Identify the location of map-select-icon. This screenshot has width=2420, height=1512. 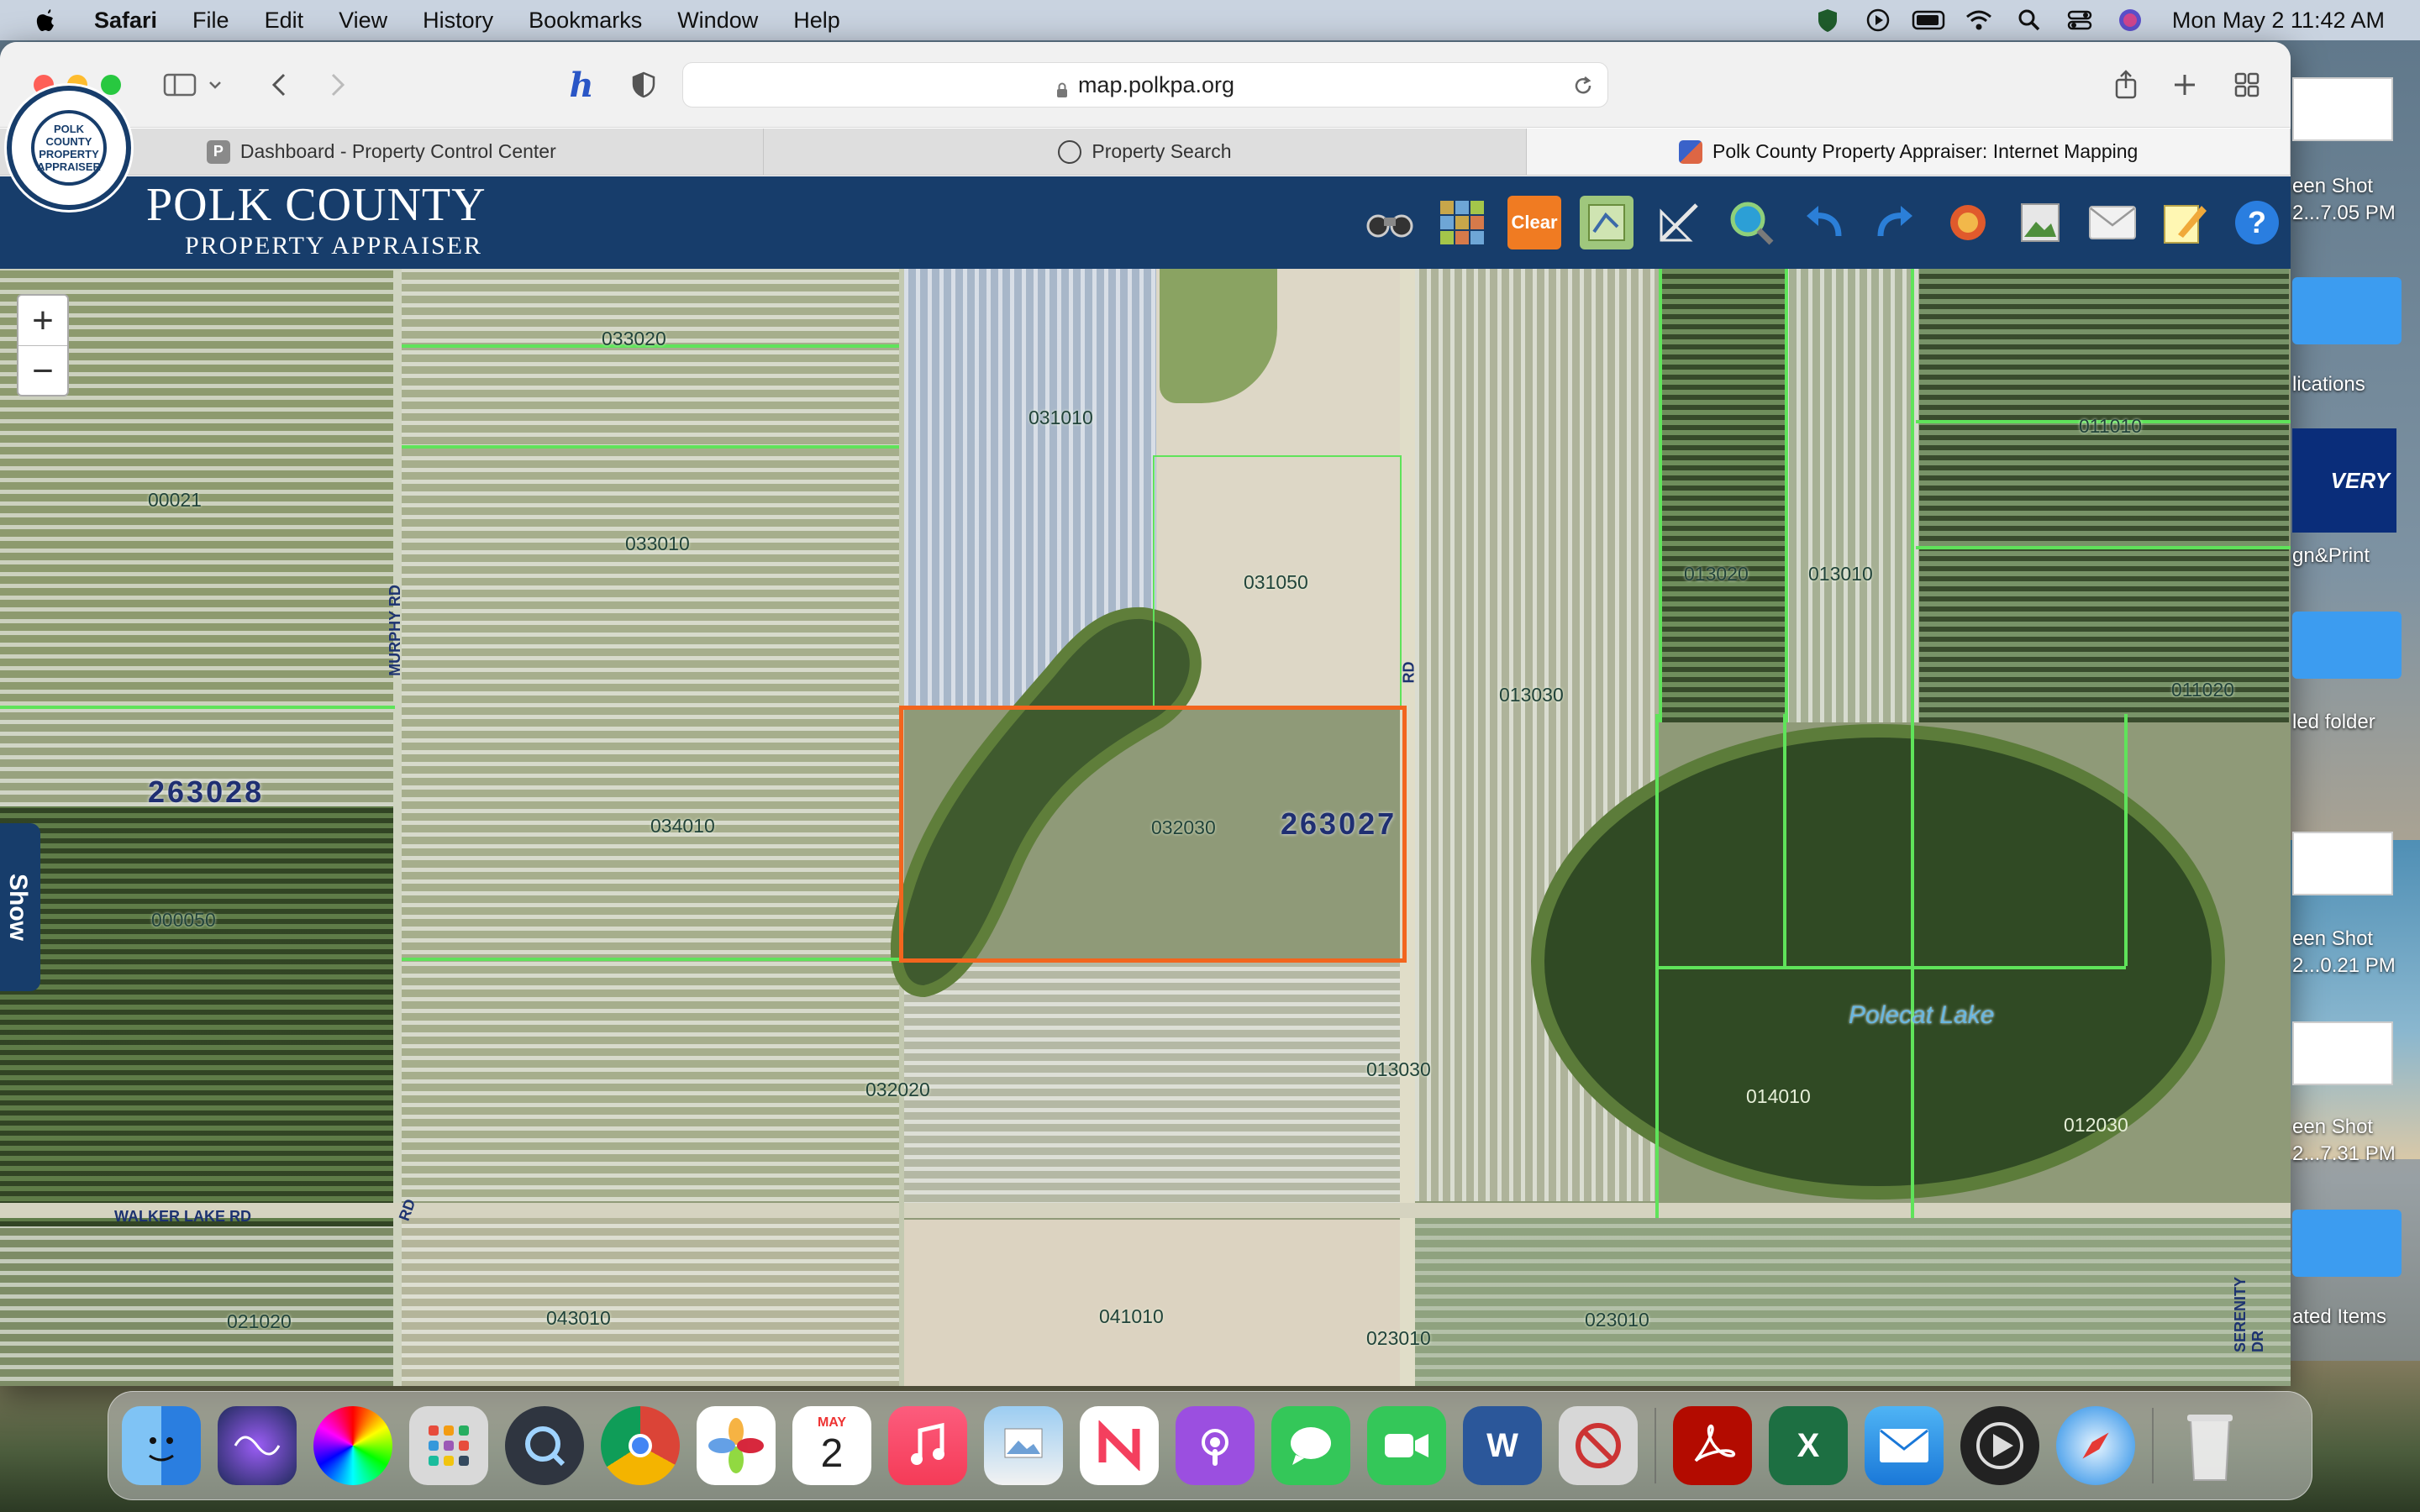
(1607, 222).